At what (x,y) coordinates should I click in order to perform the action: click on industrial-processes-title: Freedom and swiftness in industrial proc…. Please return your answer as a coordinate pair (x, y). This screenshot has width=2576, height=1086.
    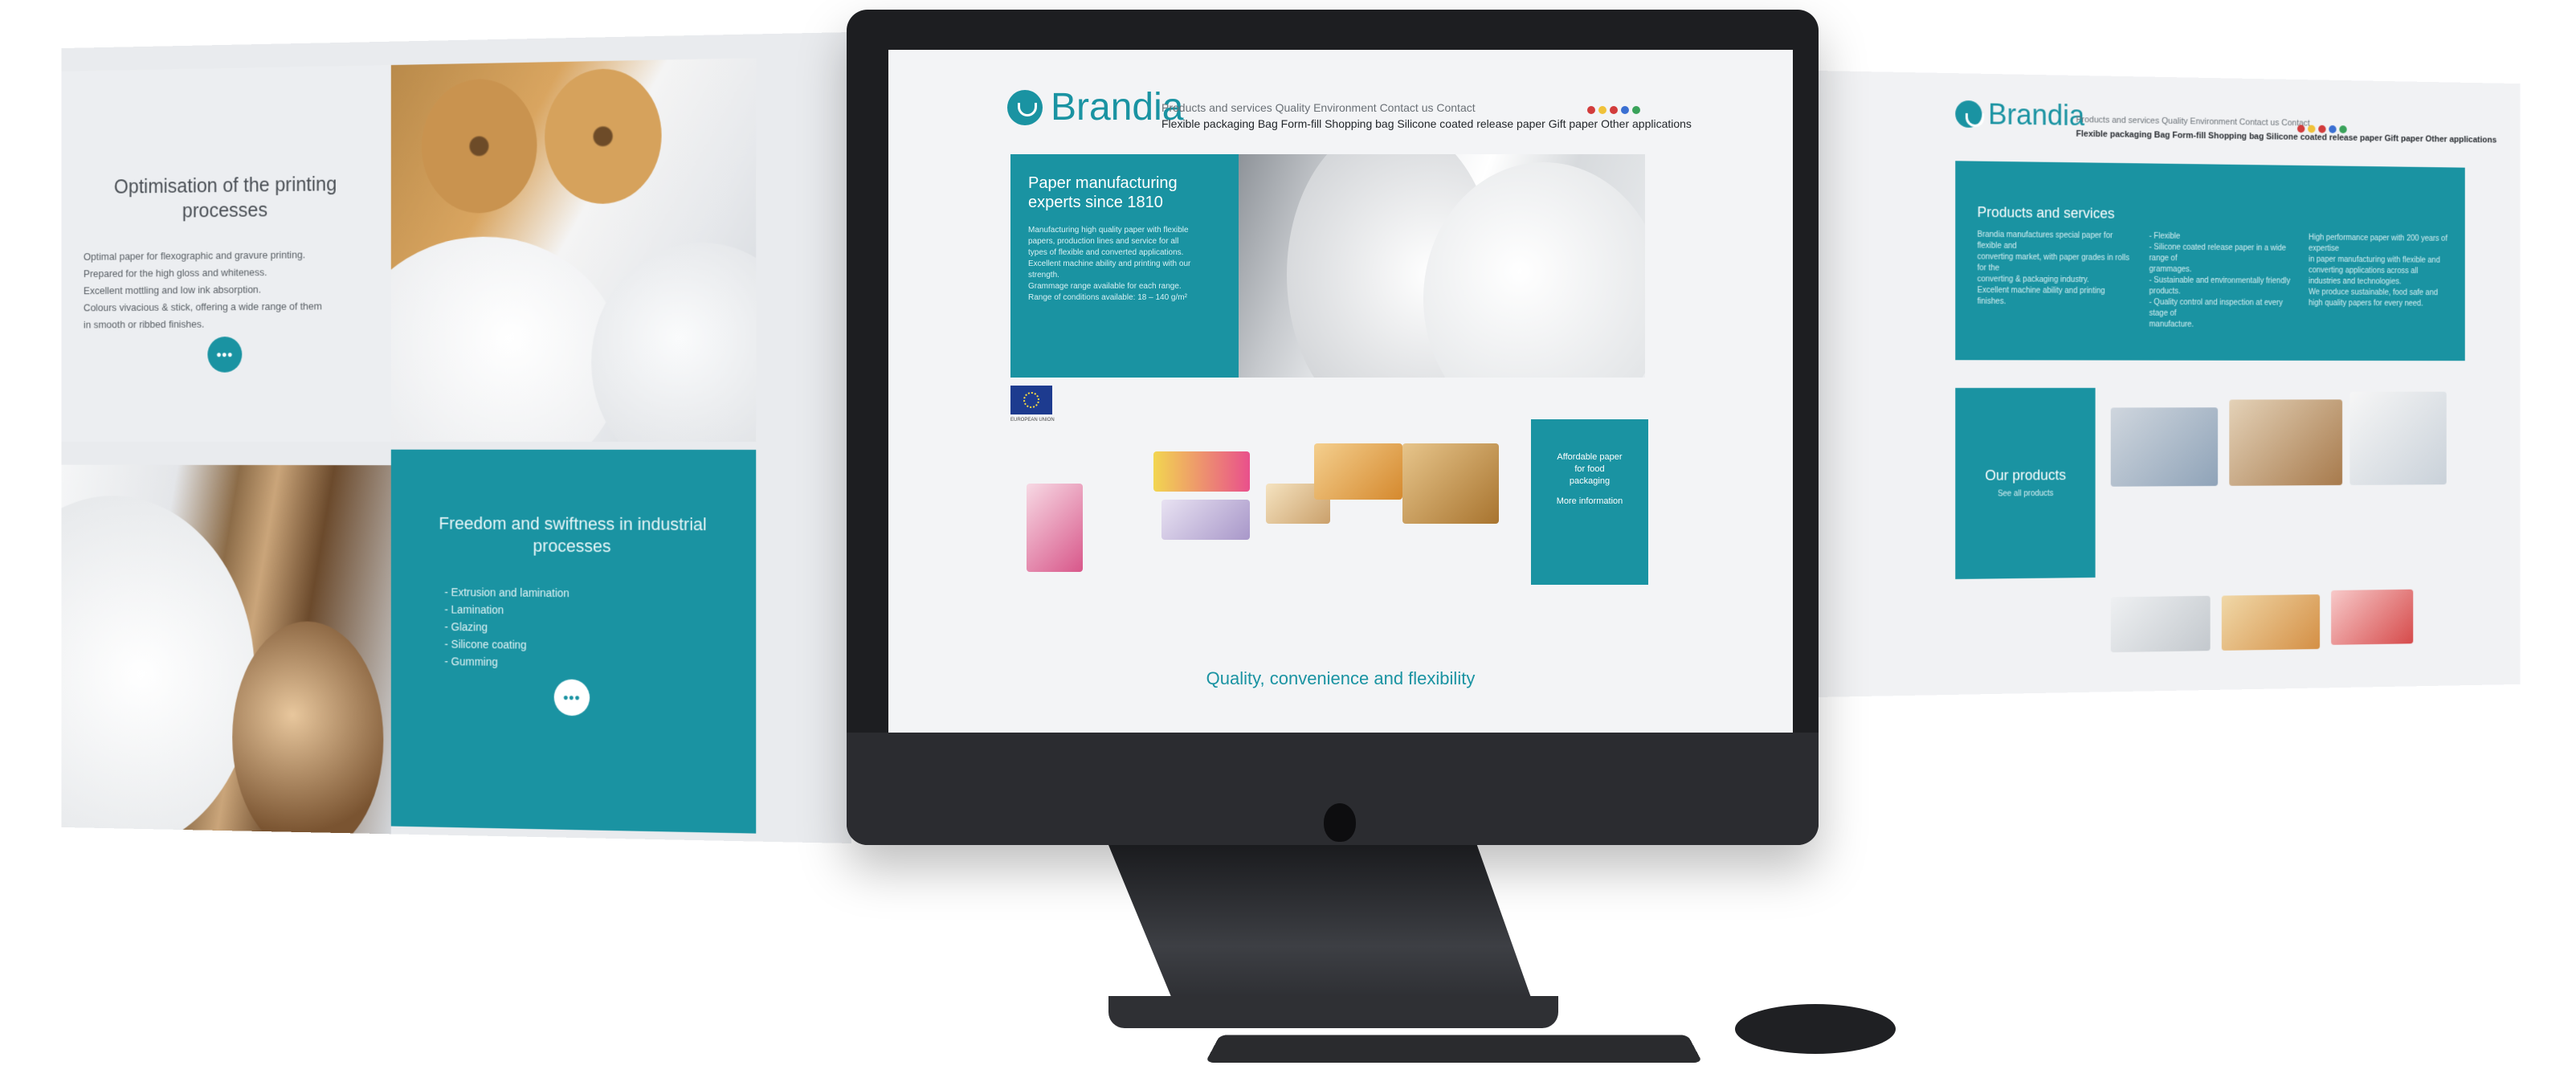
    Looking at the image, I should click on (573, 535).